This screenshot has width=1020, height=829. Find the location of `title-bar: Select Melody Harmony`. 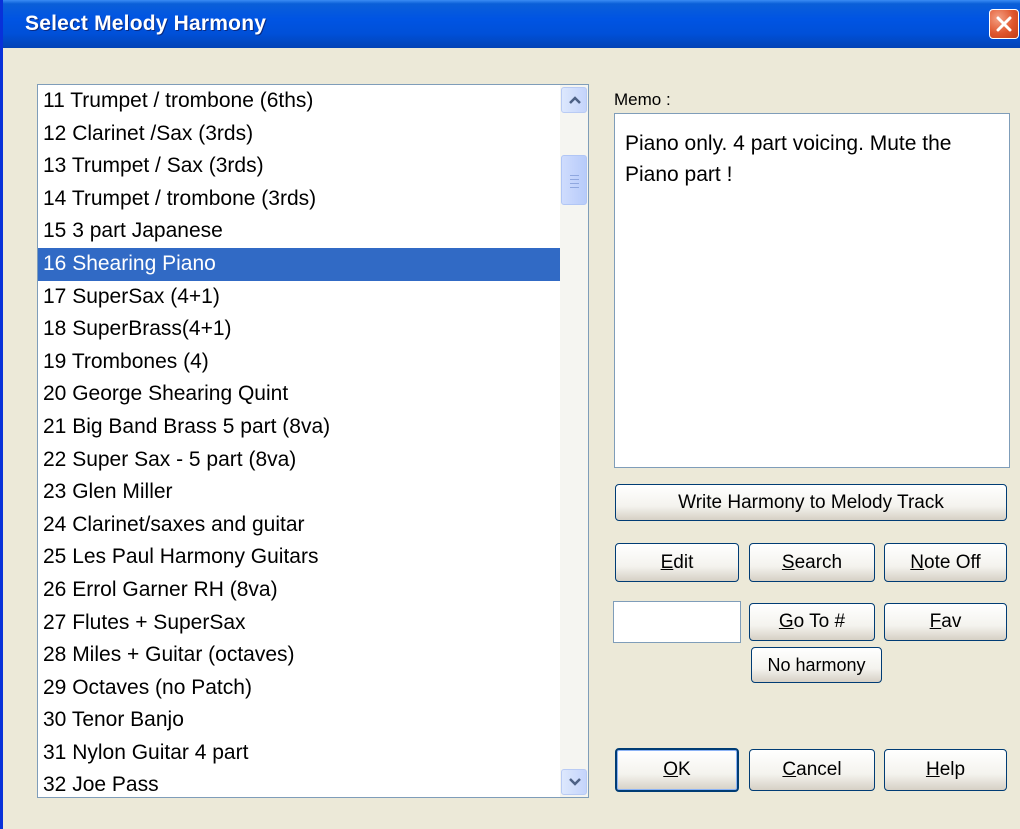

title-bar: Select Melody Harmony is located at coordinates (511, 24).